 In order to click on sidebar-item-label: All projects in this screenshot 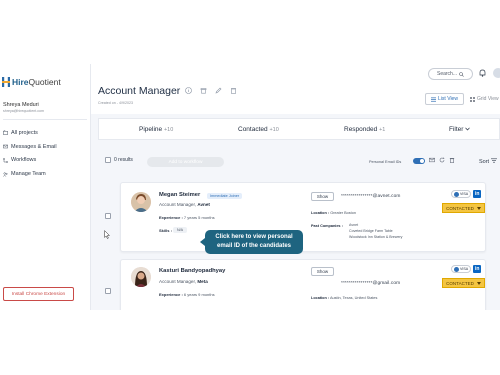, I will do `click(24, 132)`.